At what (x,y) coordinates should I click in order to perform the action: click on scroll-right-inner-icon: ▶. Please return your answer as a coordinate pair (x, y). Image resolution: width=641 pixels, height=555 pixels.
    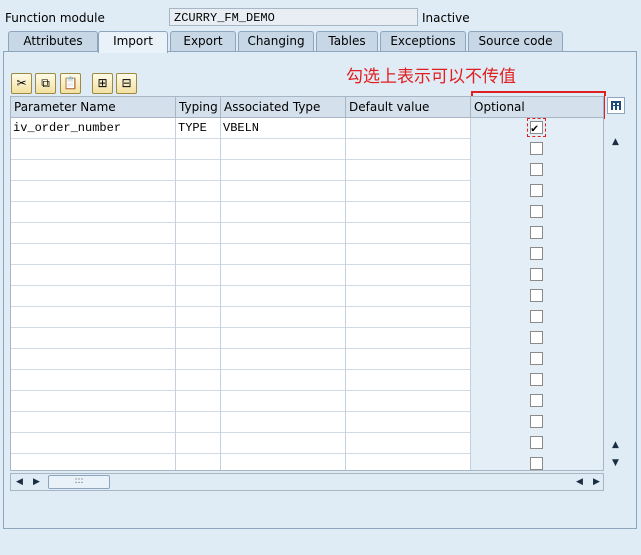
    Looking at the image, I should click on (36, 482).